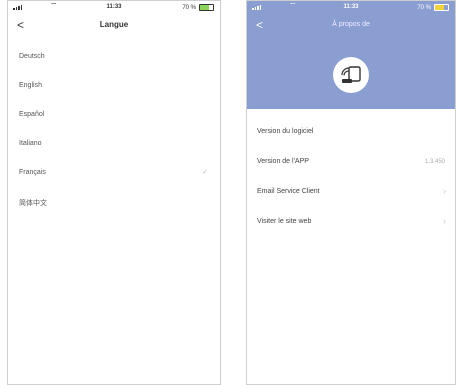 Image resolution: width=457 pixels, height=385 pixels. What do you see at coordinates (114, 113) in the screenshot?
I see `language-item-espanol: Español` at bounding box center [114, 113].